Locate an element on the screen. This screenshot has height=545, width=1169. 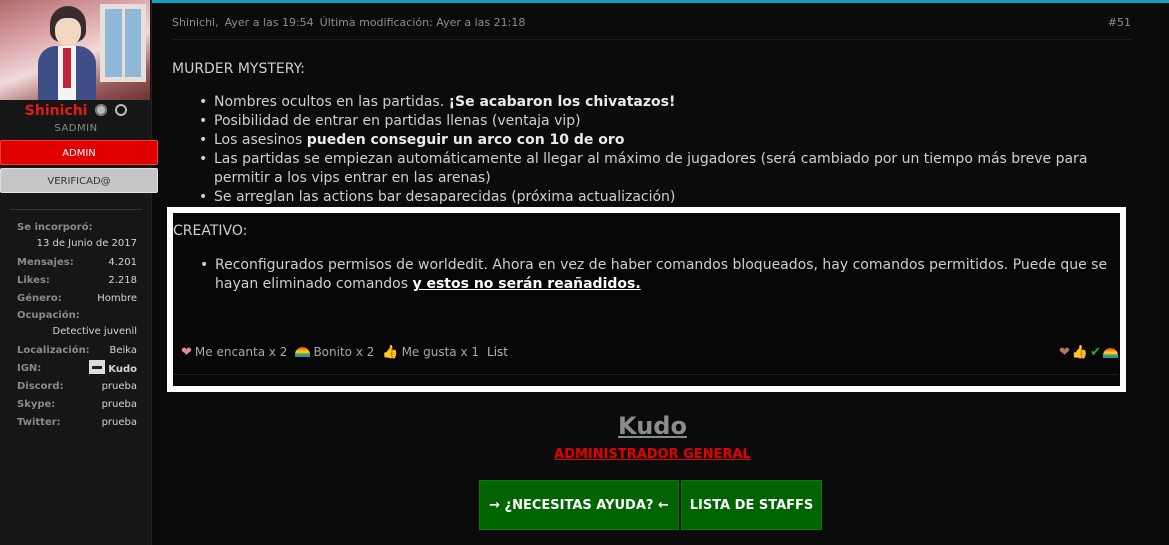
stat-label: Mensajes: is located at coordinates (45, 262).